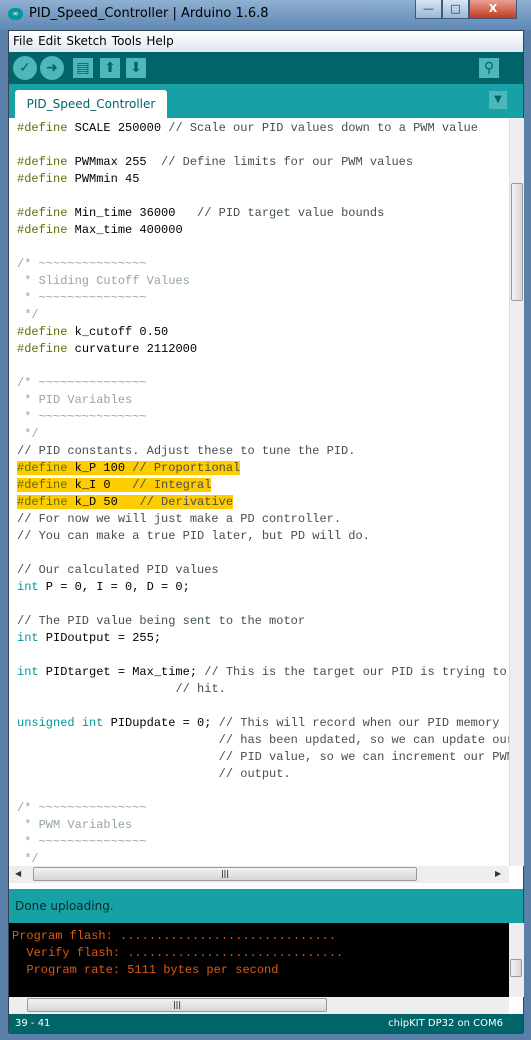 The image size is (531, 1040). What do you see at coordinates (110, 68) in the screenshot?
I see `open-button: ⬆` at bounding box center [110, 68].